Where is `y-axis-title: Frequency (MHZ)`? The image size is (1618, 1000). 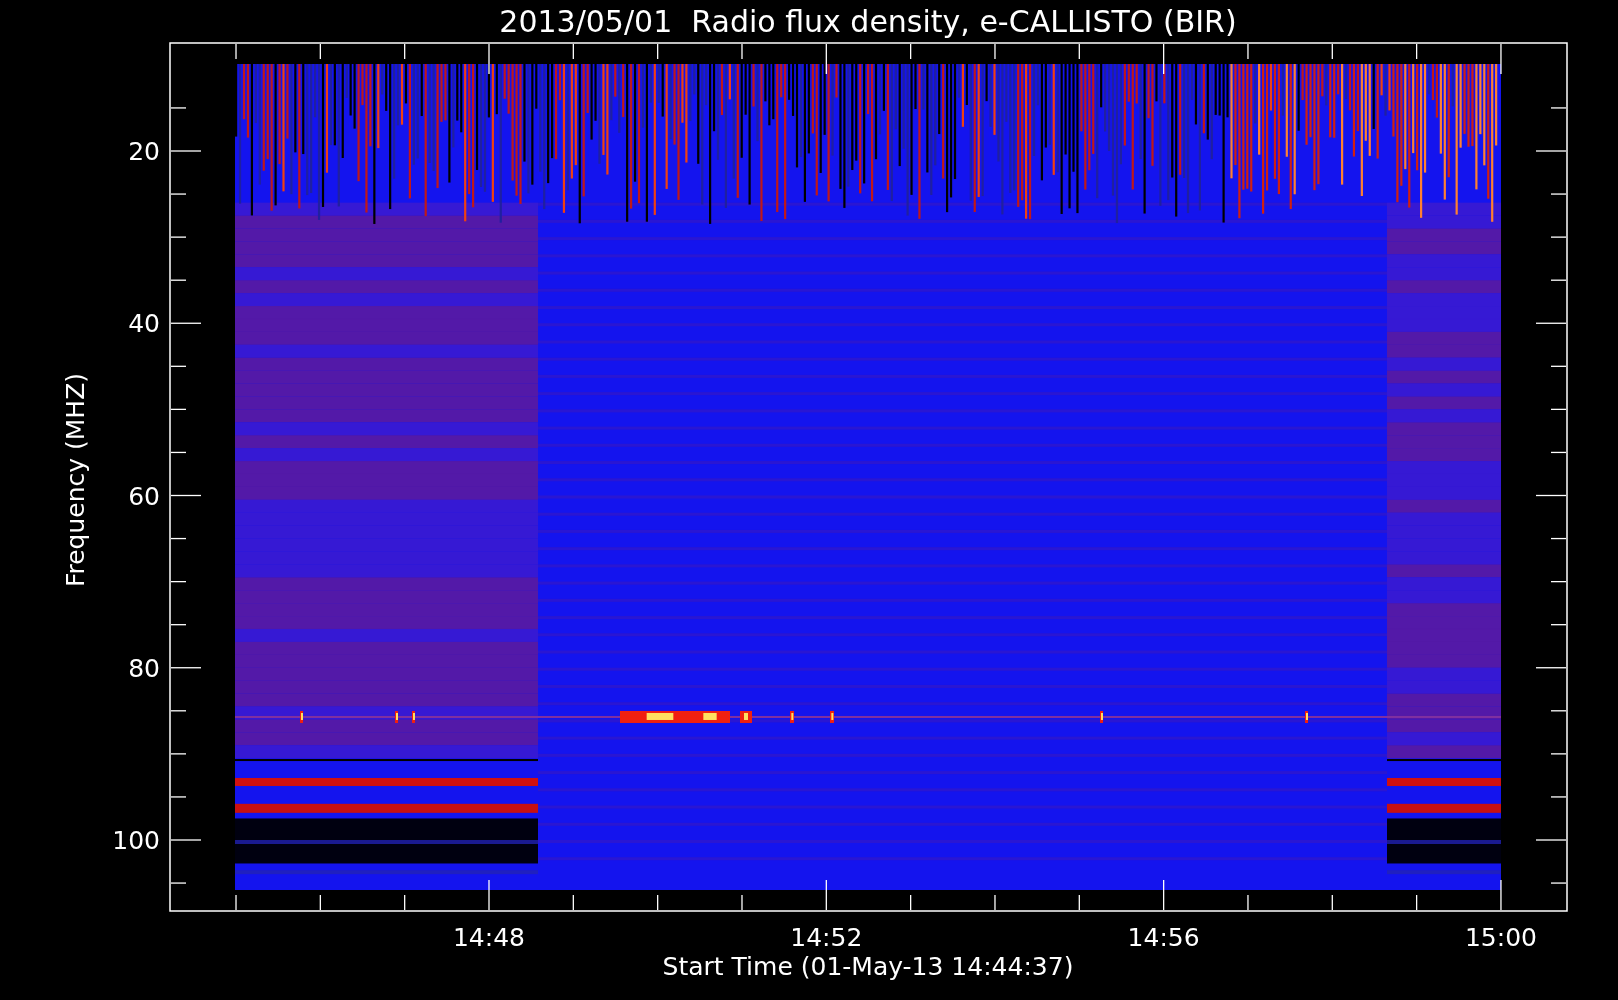
y-axis-title: Frequency (MHZ) is located at coordinates (75, 480).